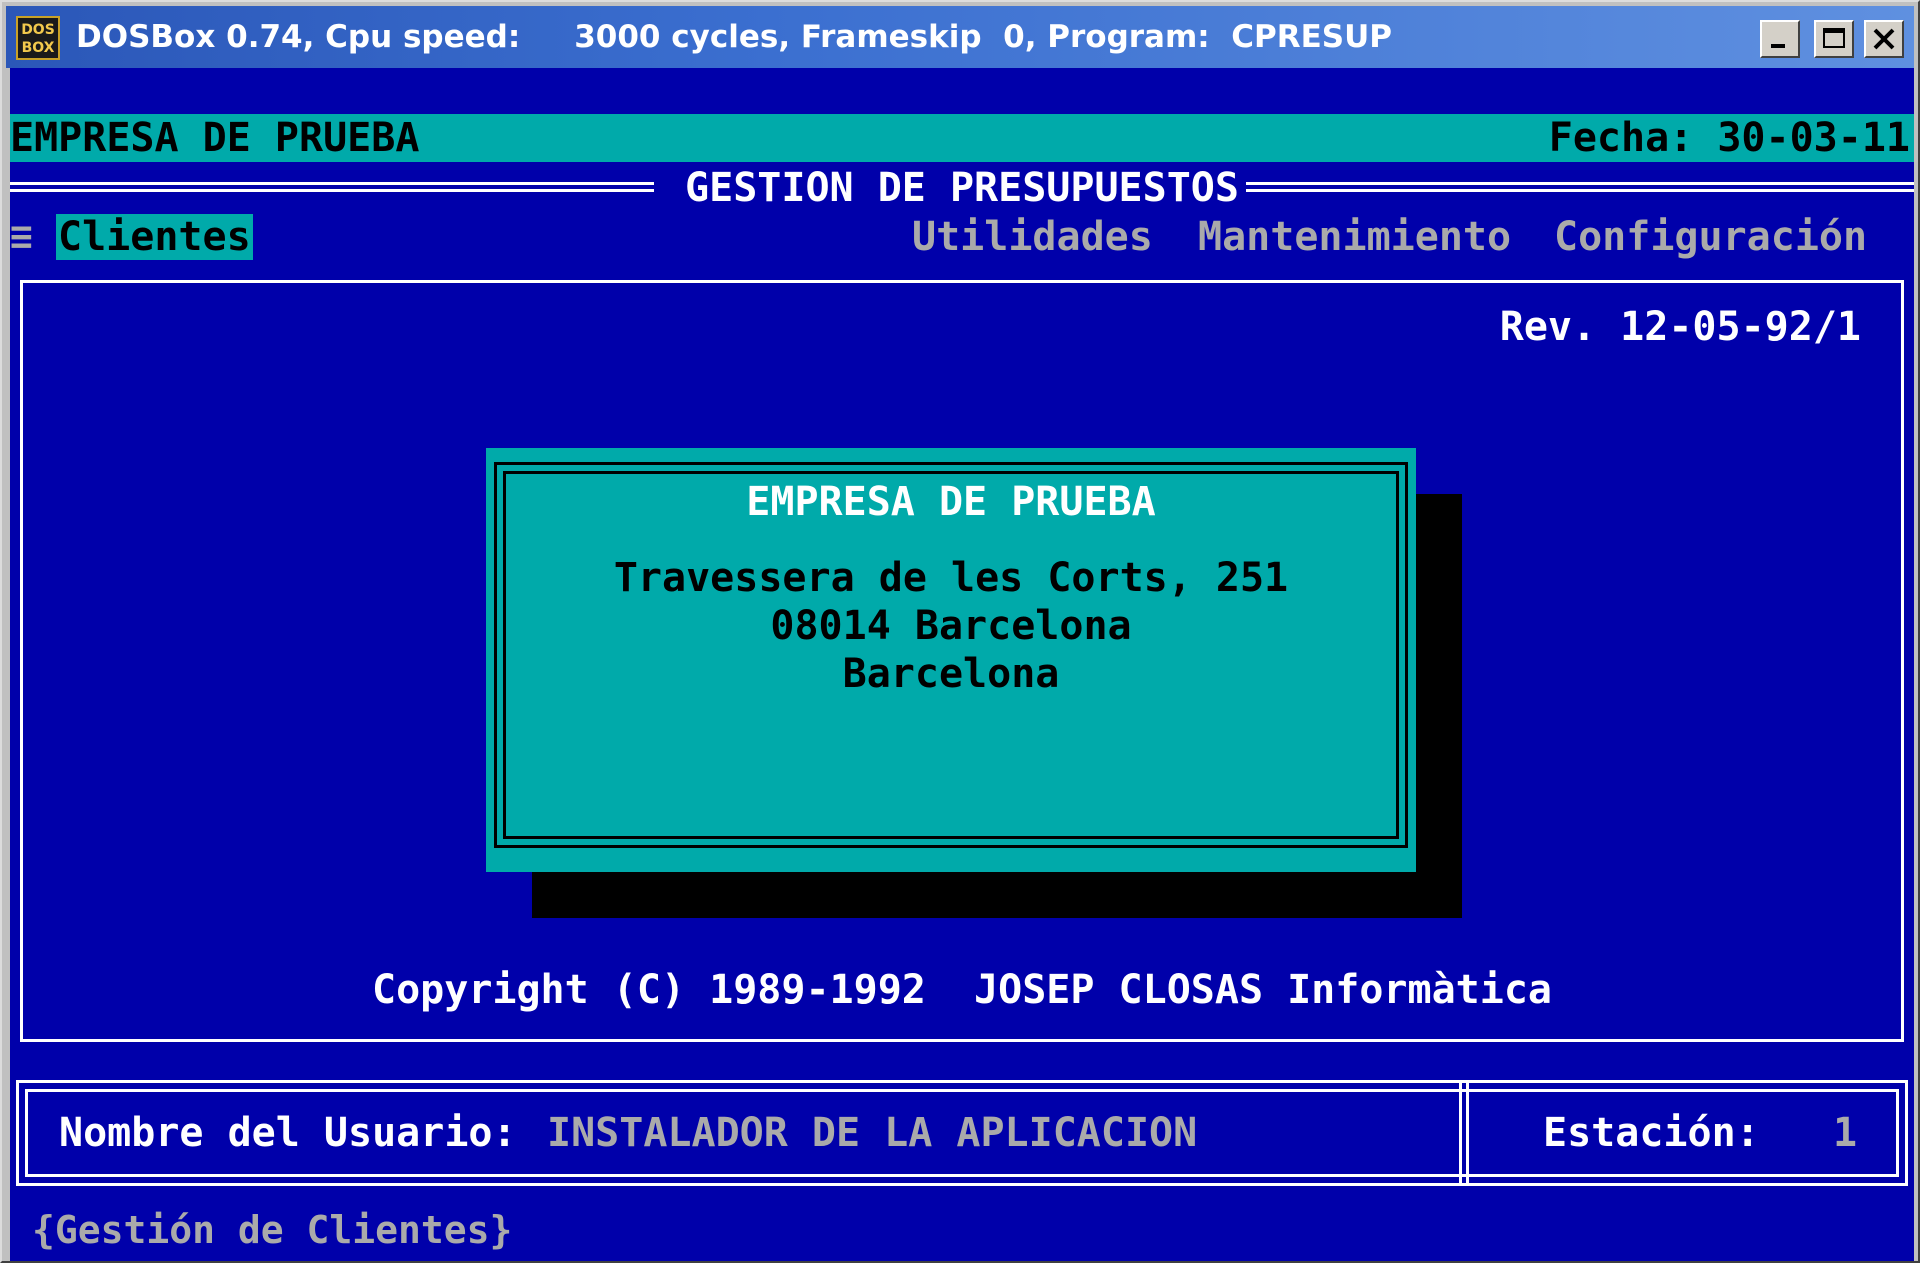 This screenshot has height=1263, width=1920. I want to click on title-row: GESTION DE PRESUPUESTOS, so click(962, 188).